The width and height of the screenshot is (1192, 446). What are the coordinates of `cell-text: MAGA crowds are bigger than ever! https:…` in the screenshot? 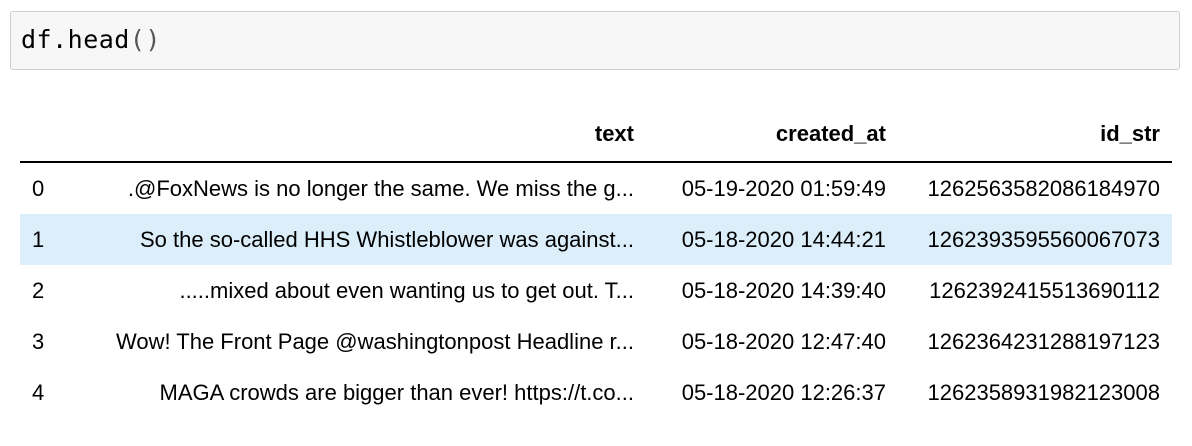 It's located at (396, 392).